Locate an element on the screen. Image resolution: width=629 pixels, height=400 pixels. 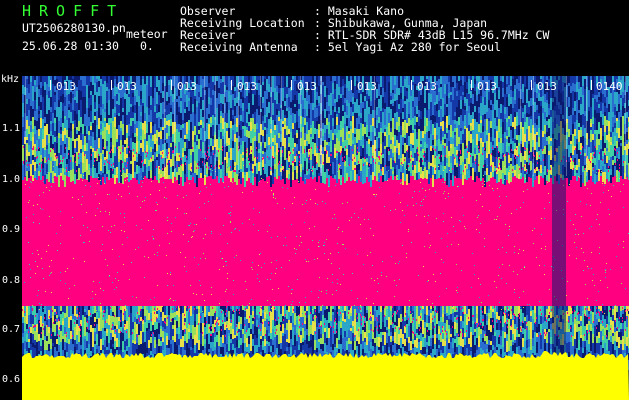
y-tick-label: 0.9 is located at coordinates (11, 229).